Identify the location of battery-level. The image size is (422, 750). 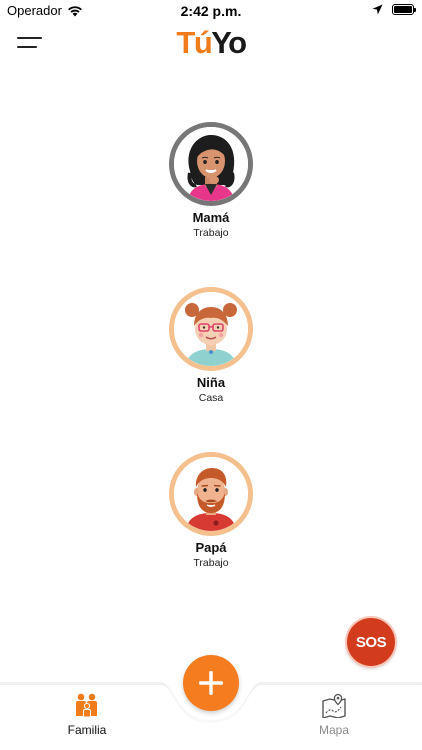
(403, 9).